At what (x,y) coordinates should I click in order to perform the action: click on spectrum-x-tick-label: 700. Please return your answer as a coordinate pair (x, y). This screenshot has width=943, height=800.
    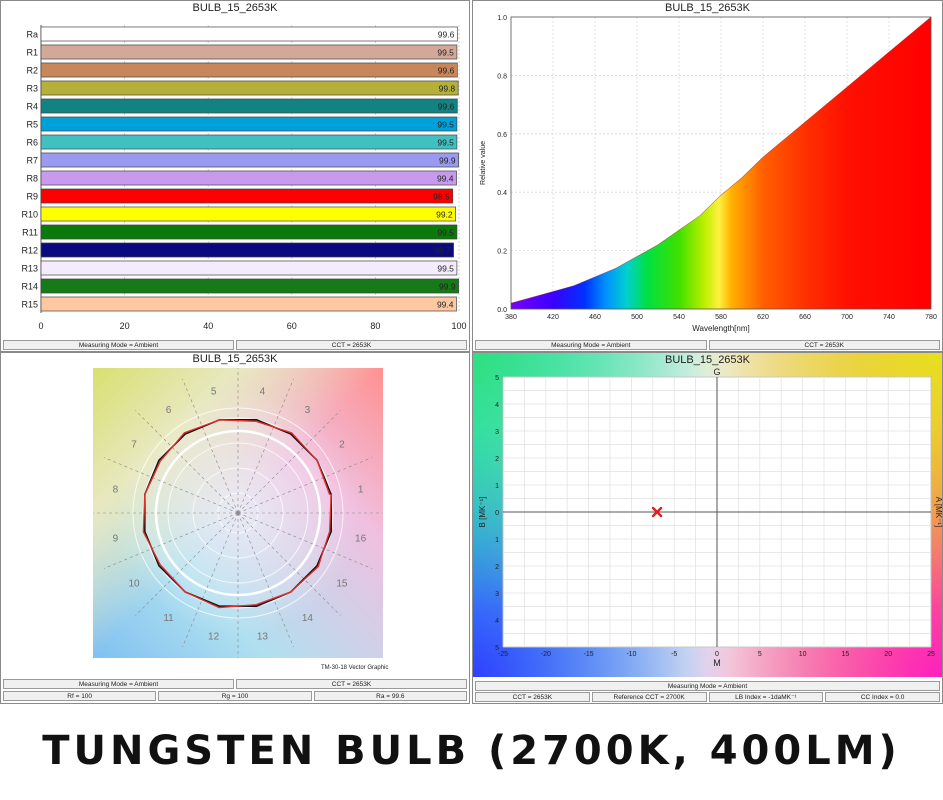
    Looking at the image, I should click on (847, 317).